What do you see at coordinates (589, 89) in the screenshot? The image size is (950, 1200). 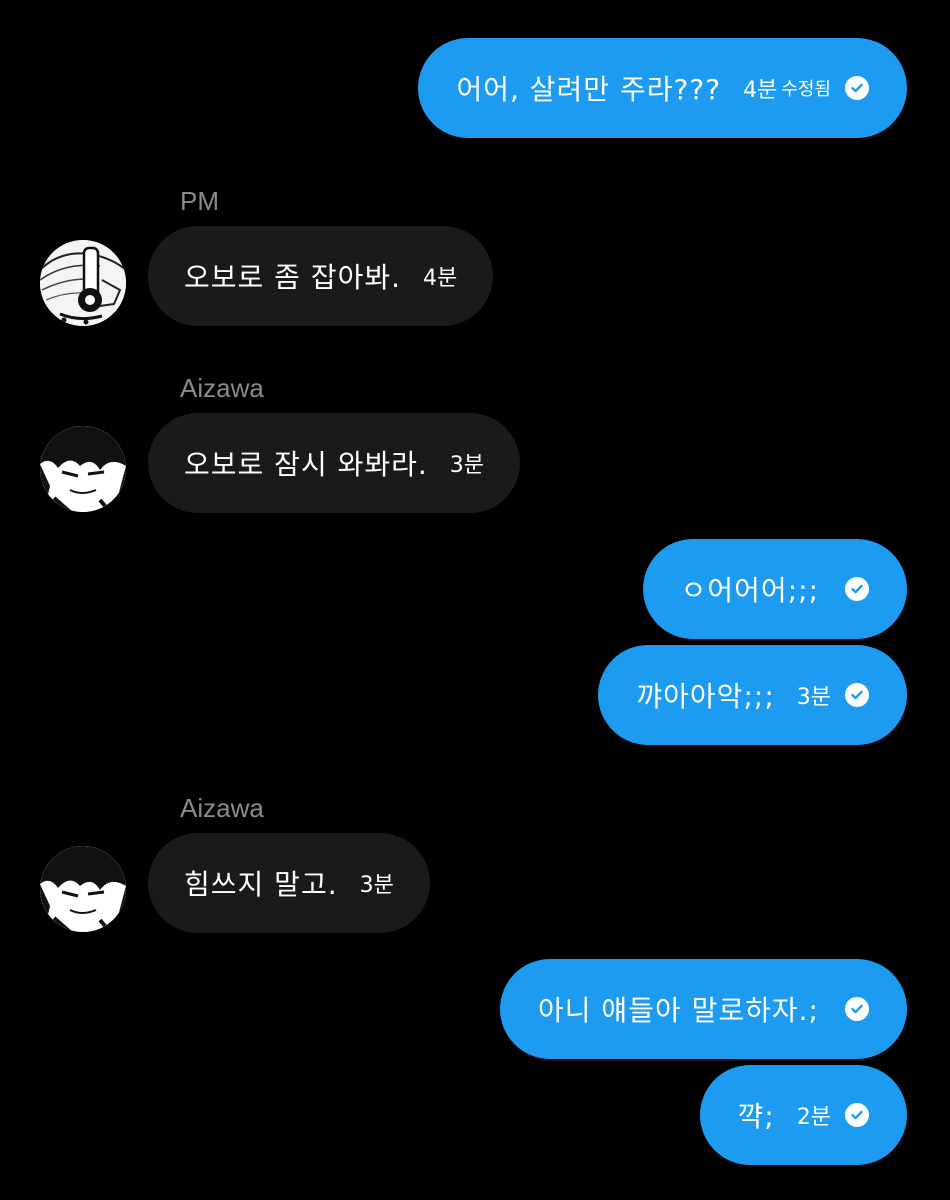 I see `message-text: 어어, 살려만 주라???` at bounding box center [589, 89].